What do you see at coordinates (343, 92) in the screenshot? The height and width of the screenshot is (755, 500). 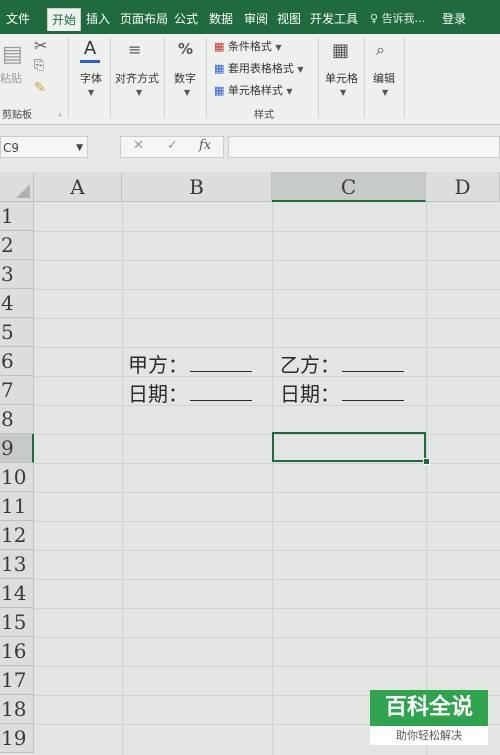 I see `cells-caret-icon: ▼` at bounding box center [343, 92].